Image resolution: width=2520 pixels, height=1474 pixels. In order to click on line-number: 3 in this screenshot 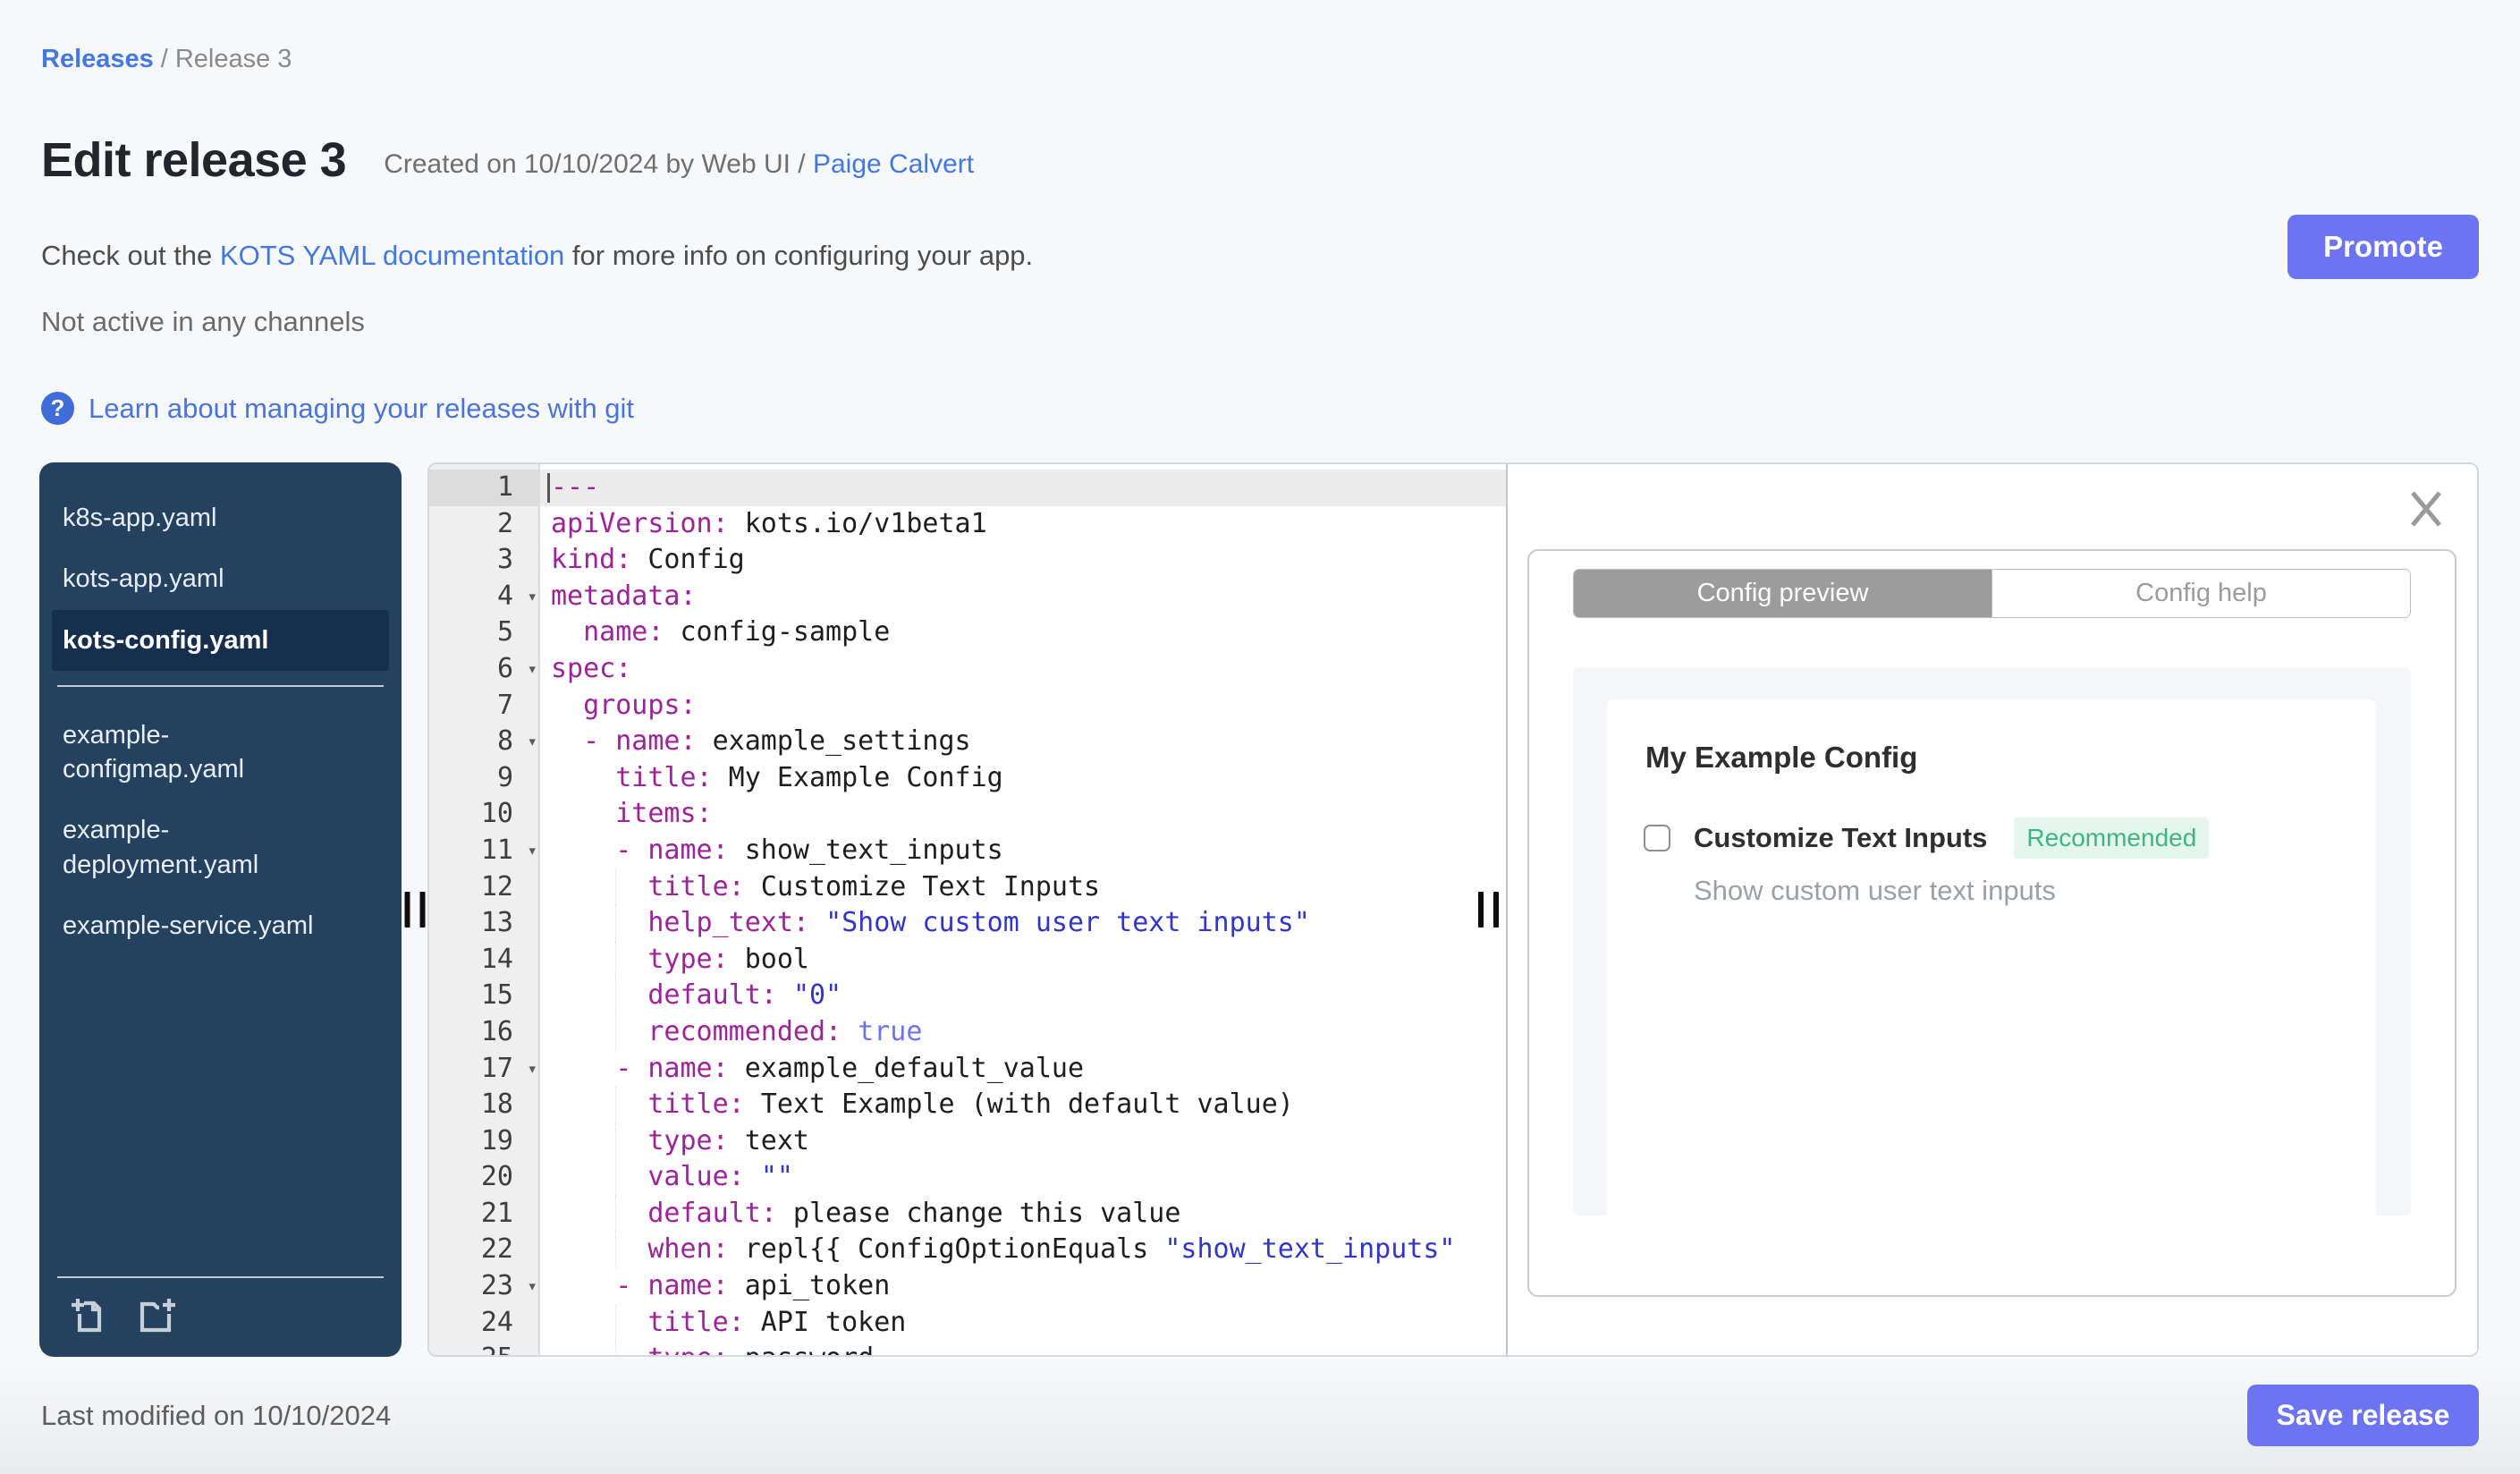, I will do `click(504, 560)`.